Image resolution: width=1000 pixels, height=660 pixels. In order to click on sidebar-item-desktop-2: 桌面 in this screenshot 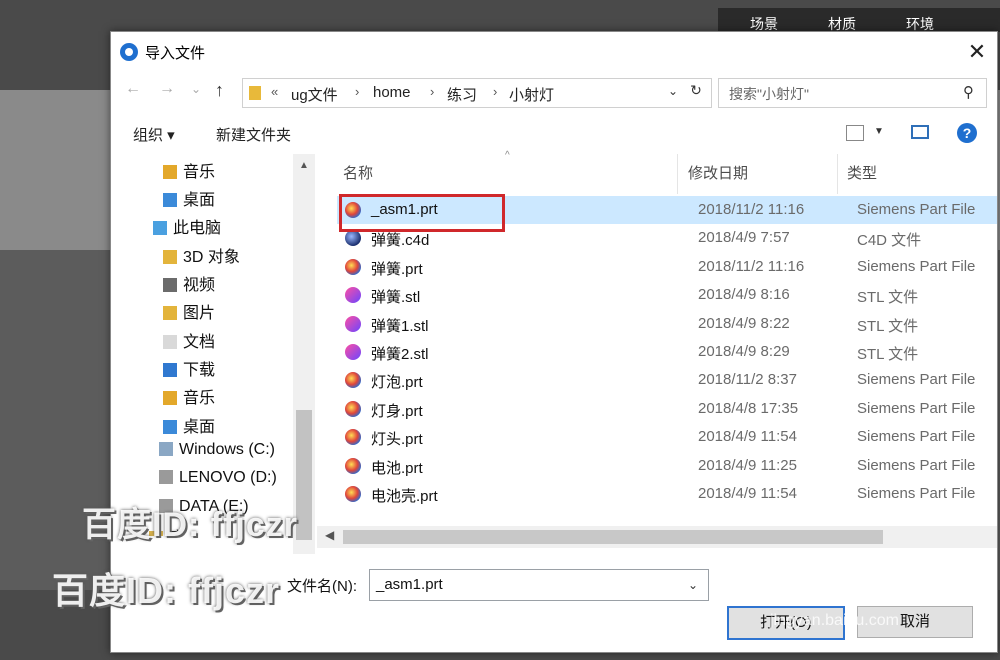, I will do `click(189, 425)`.